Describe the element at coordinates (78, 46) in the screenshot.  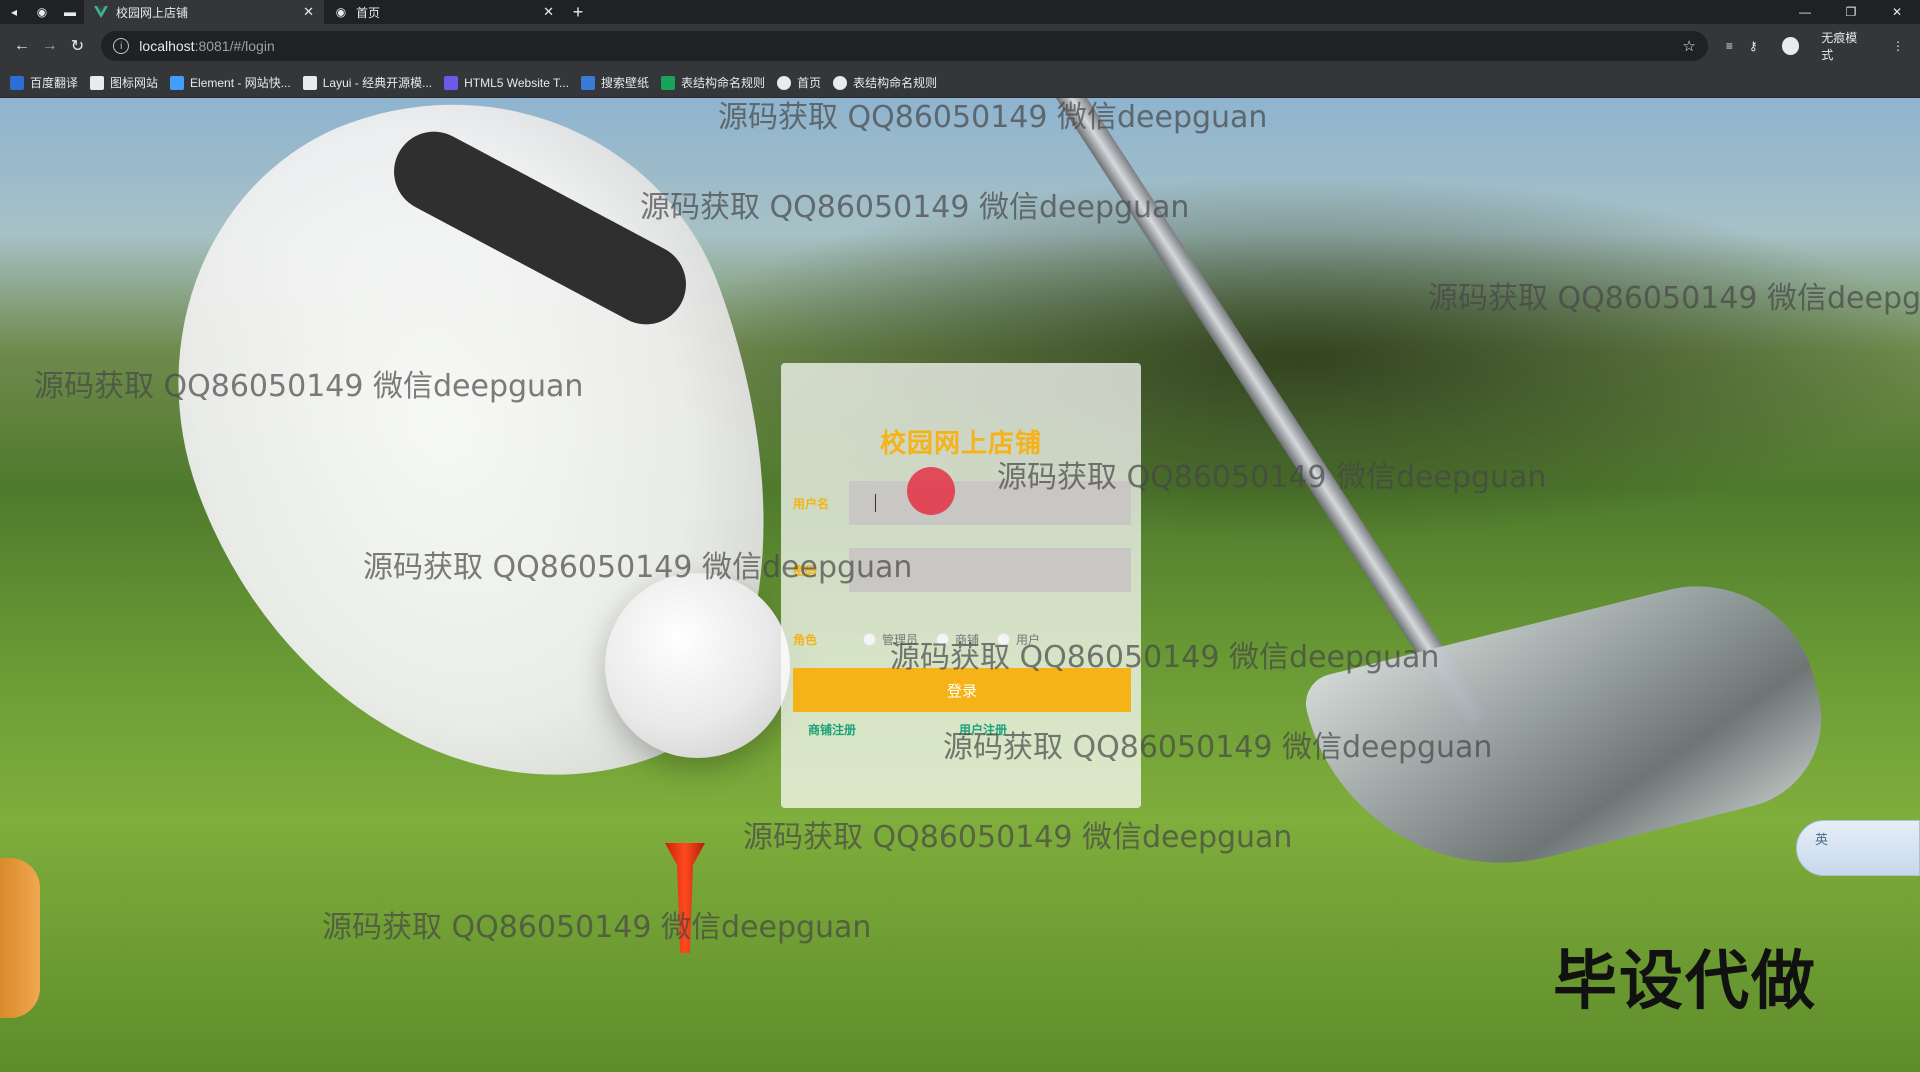
I see `reload-icon: ↻` at that location.